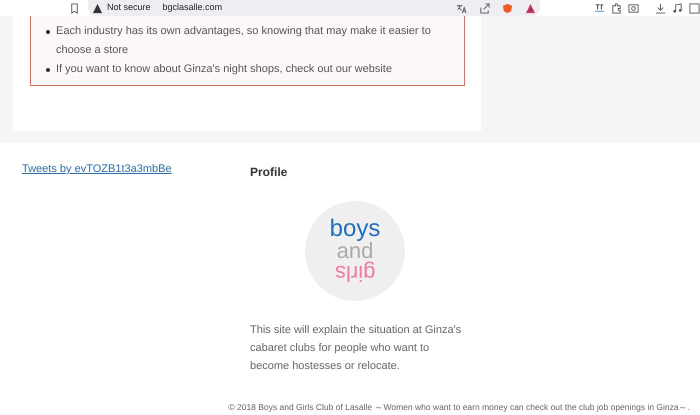  Describe the element at coordinates (355, 229) in the screenshot. I see `logo-word: boys` at that location.